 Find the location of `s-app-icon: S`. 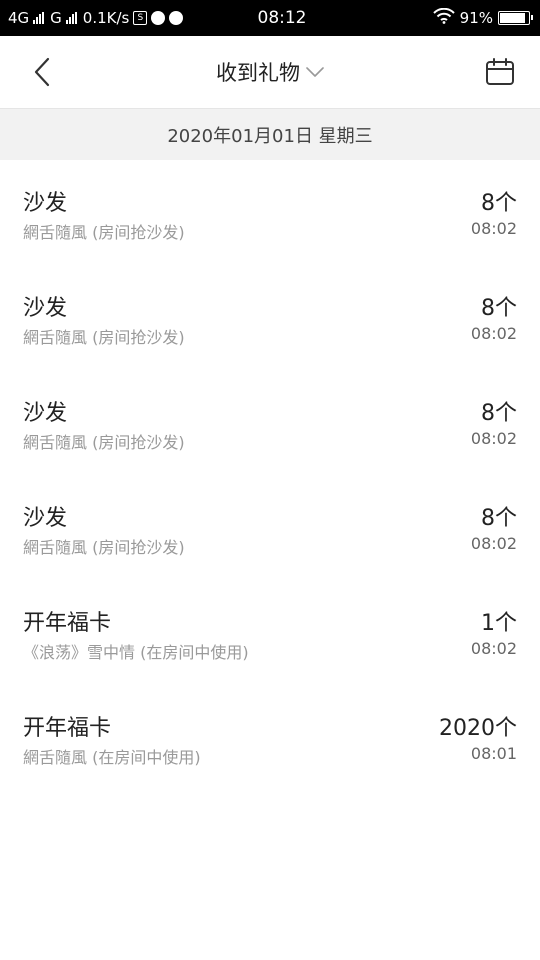

s-app-icon: S is located at coordinates (140, 18).